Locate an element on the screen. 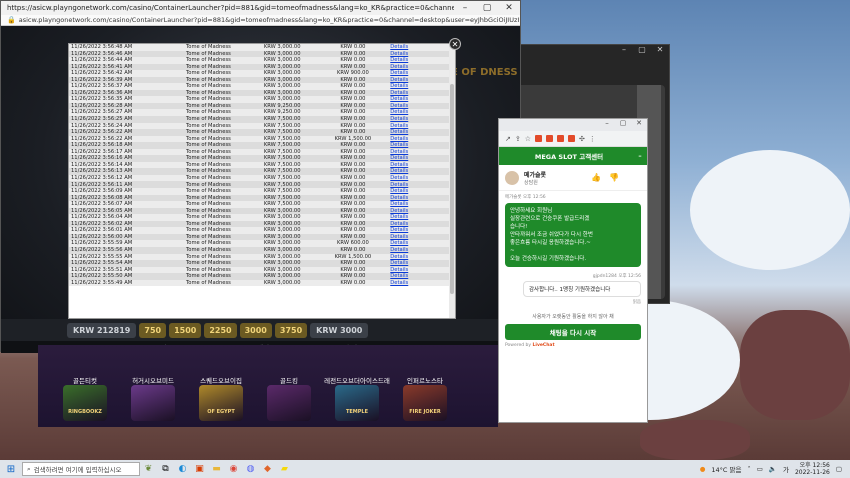  bet-option: 2250 is located at coordinates (220, 330).